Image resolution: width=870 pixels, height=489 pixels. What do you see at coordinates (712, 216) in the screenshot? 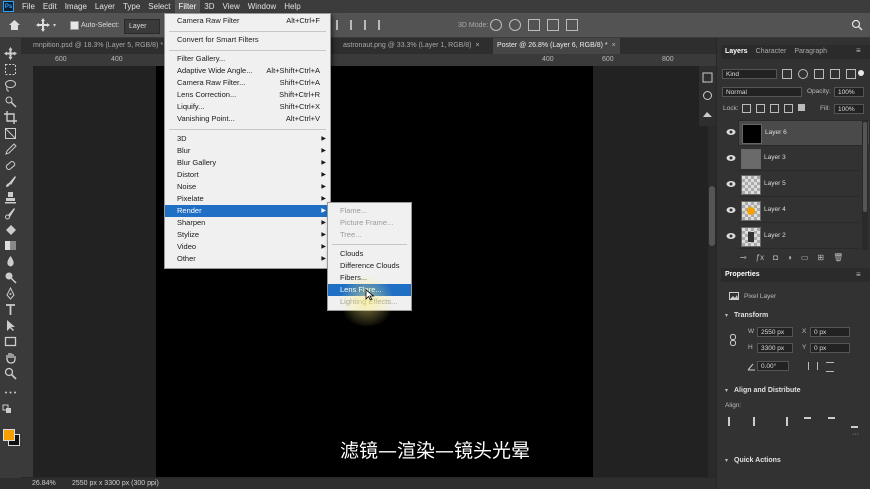
I see `scrollbar-thumb` at bounding box center [712, 216].